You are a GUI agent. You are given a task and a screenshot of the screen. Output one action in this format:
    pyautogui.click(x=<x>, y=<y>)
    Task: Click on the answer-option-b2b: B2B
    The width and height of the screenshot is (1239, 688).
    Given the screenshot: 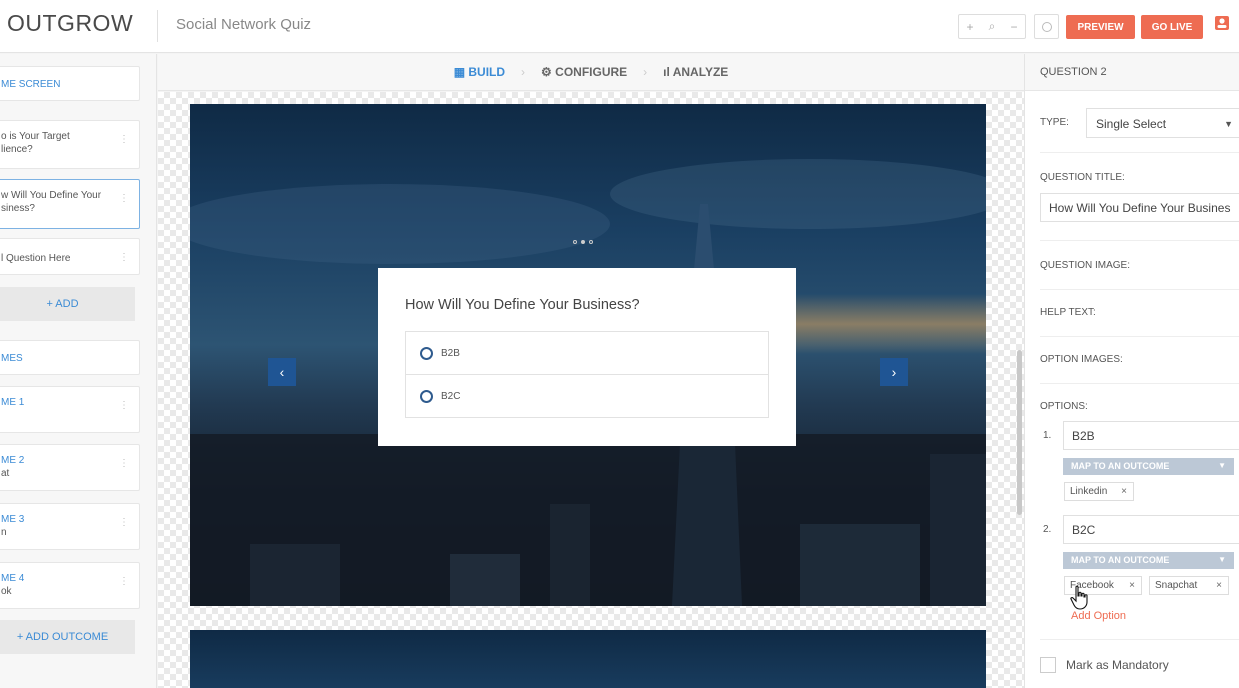 What is the action you would take?
    pyautogui.click(x=587, y=353)
    